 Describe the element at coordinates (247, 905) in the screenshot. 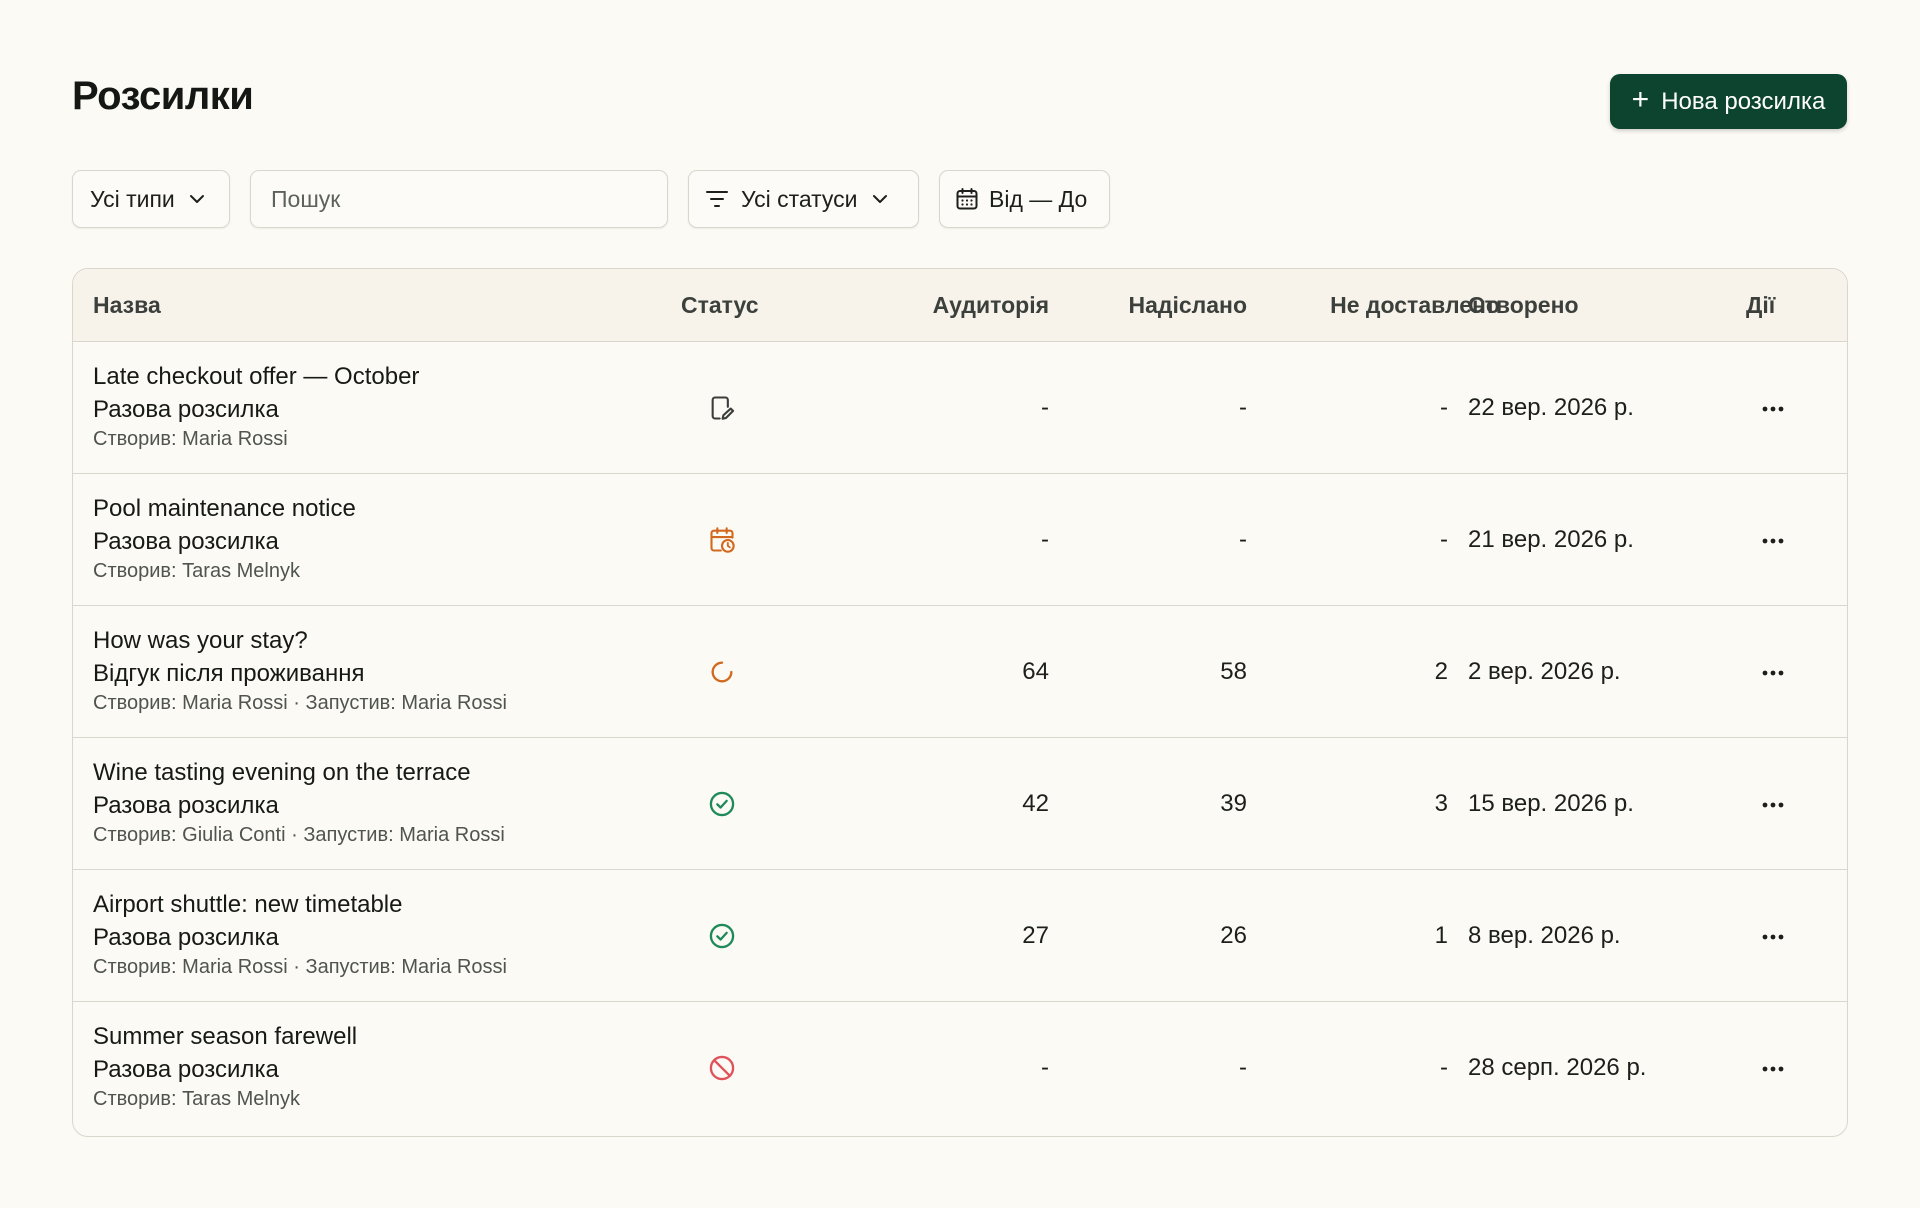

I see `campaign-title: Airport shuttle: new timetable` at that location.